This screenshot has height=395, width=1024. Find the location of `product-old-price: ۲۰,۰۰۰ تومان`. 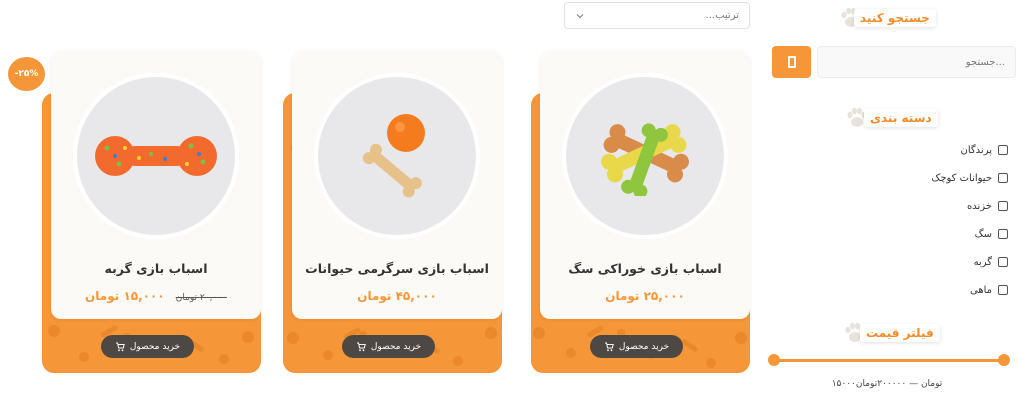

product-old-price: ۲۰,۰۰۰ تومان is located at coordinates (201, 298).